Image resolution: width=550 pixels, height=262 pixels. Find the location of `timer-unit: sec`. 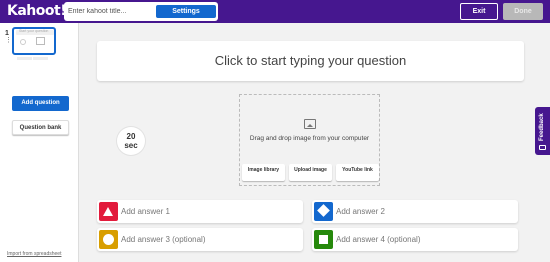

timer-unit: sec is located at coordinates (131, 145).